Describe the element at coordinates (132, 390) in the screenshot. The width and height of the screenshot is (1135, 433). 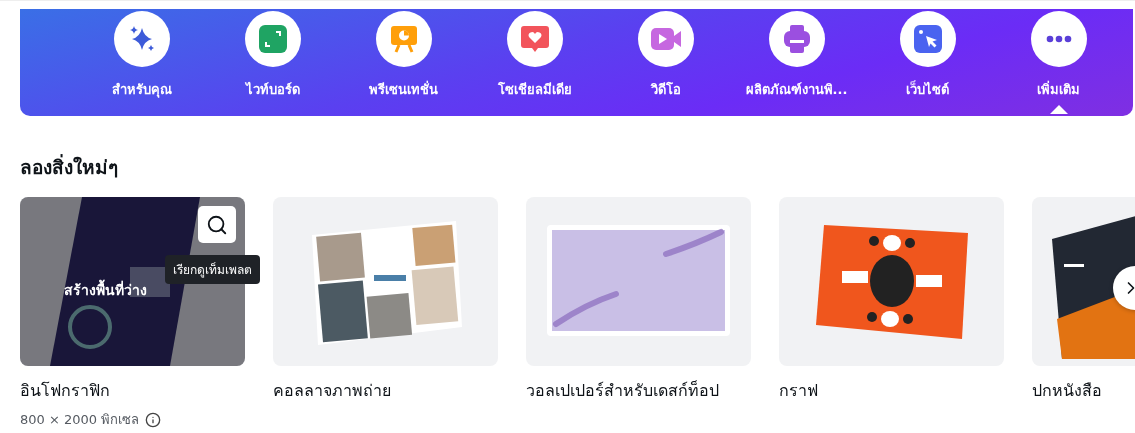
I see `template-title: อินโฟกราฟิก` at that location.